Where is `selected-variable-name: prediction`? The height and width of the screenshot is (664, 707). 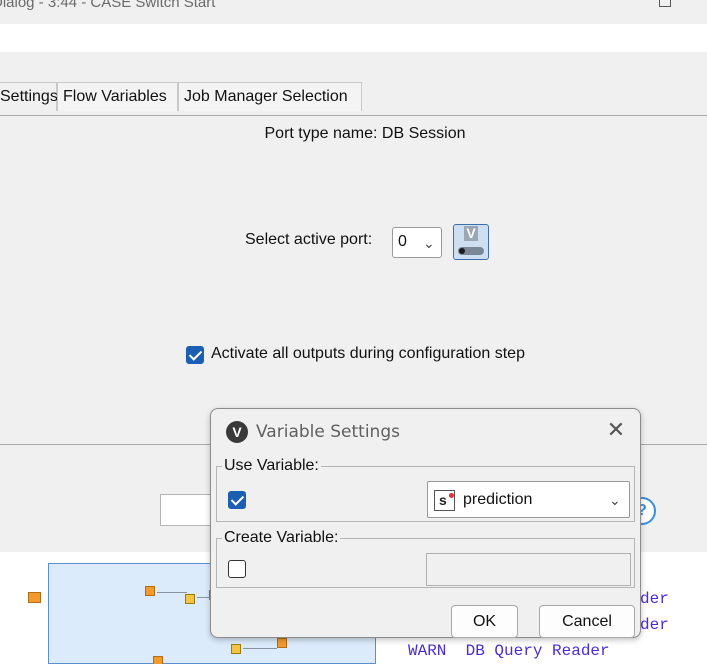
selected-variable-name: prediction is located at coordinates (498, 499).